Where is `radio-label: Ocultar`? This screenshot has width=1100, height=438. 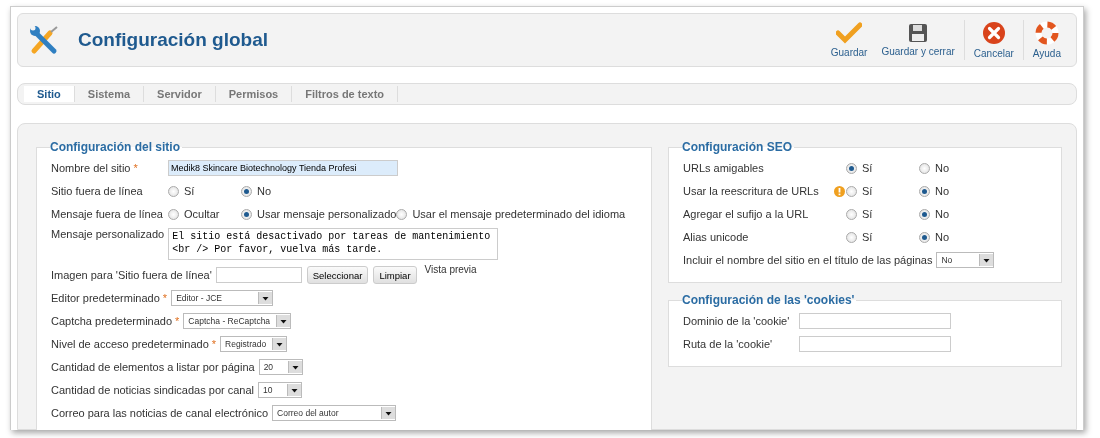 radio-label: Ocultar is located at coordinates (202, 214).